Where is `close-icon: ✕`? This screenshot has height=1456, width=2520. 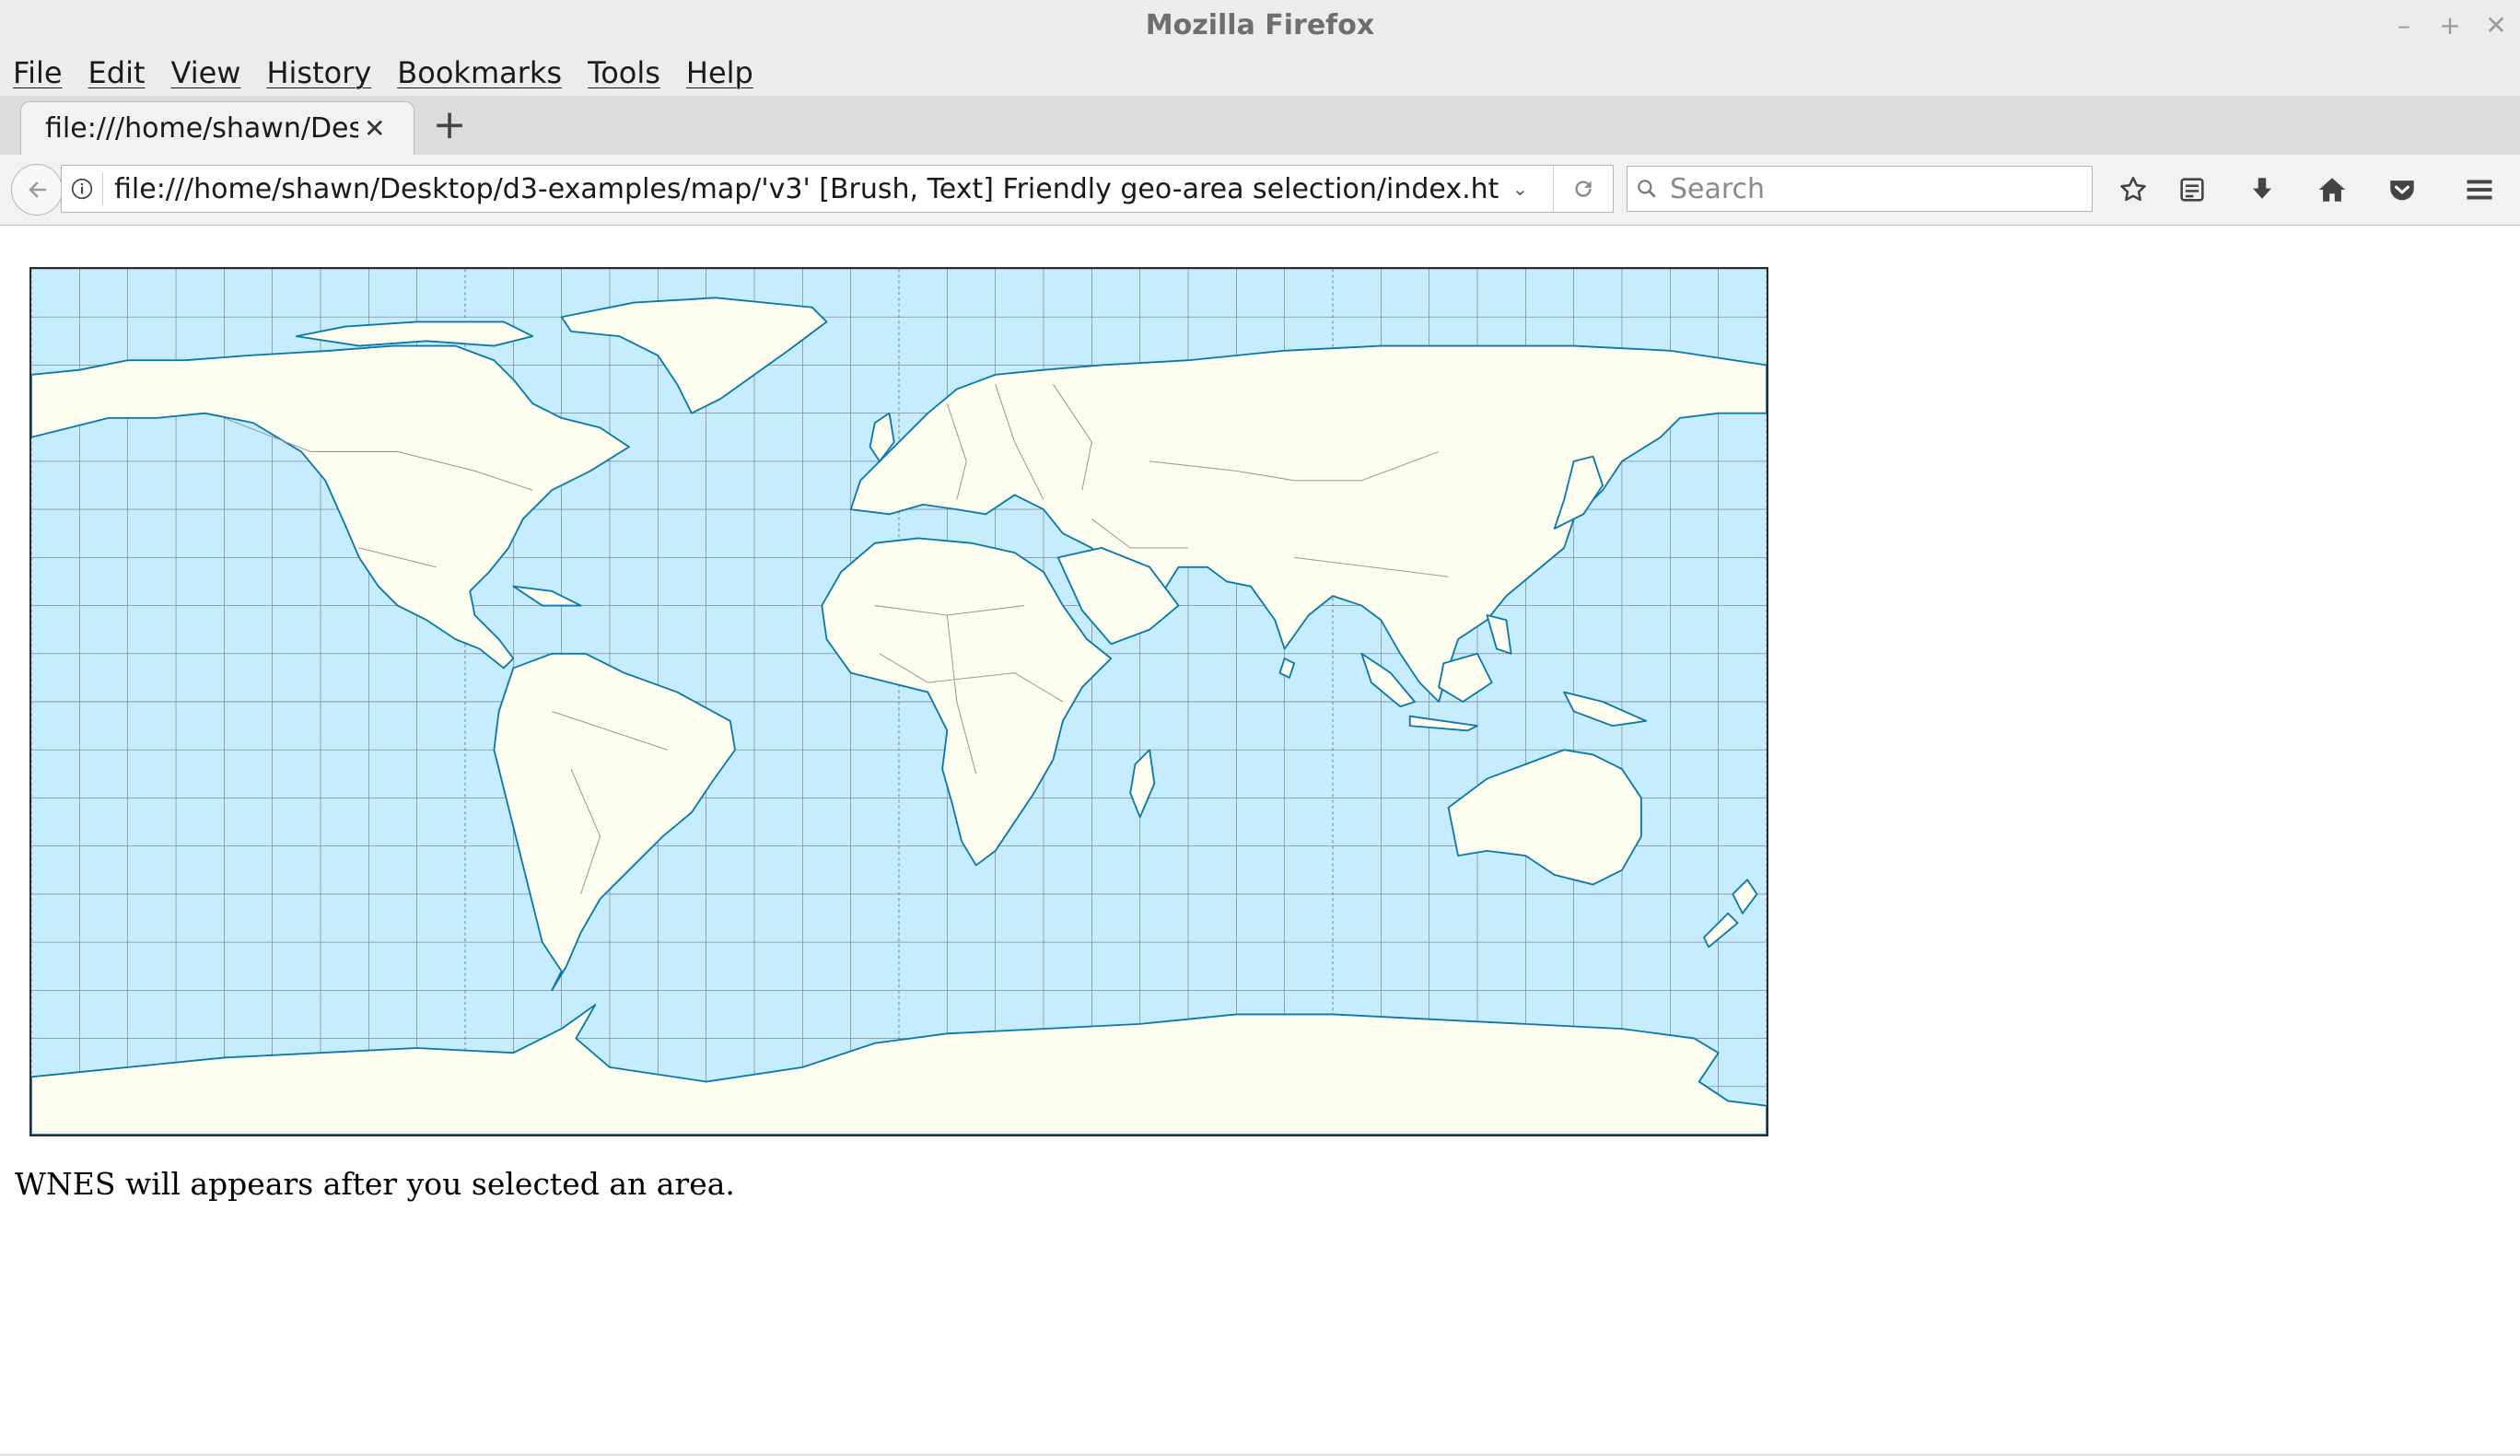 close-icon: ✕ is located at coordinates (2496, 25).